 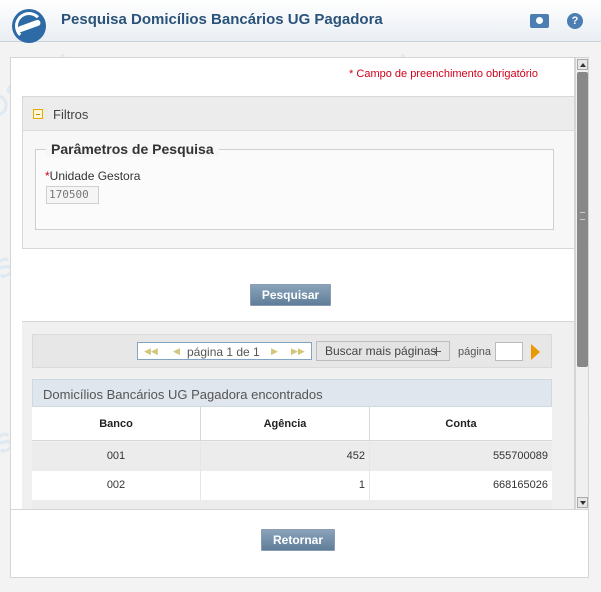 I want to click on filters-header: Filtros, so click(x=298, y=114).